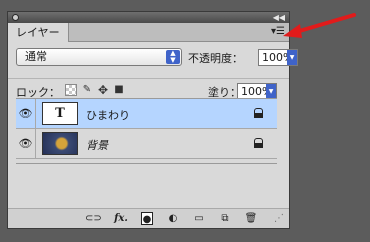 This screenshot has height=242, width=370. Describe the element at coordinates (173, 218) in the screenshot. I see `adjustment-icon: ◐` at that location.